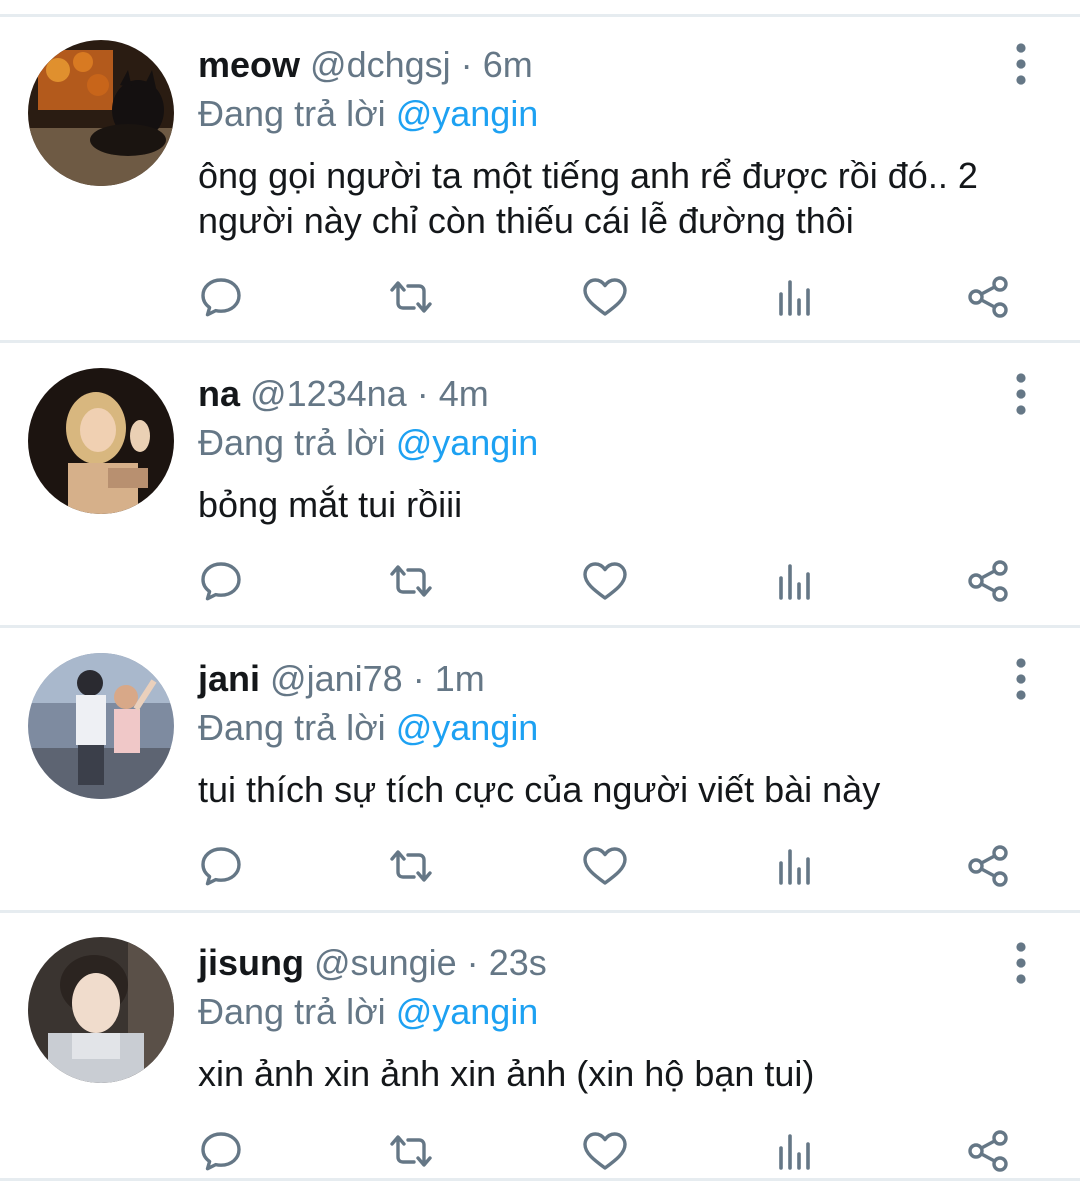 The height and width of the screenshot is (1181, 1080). Describe the element at coordinates (385, 962) in the screenshot. I see `user-handle: @sungie` at that location.